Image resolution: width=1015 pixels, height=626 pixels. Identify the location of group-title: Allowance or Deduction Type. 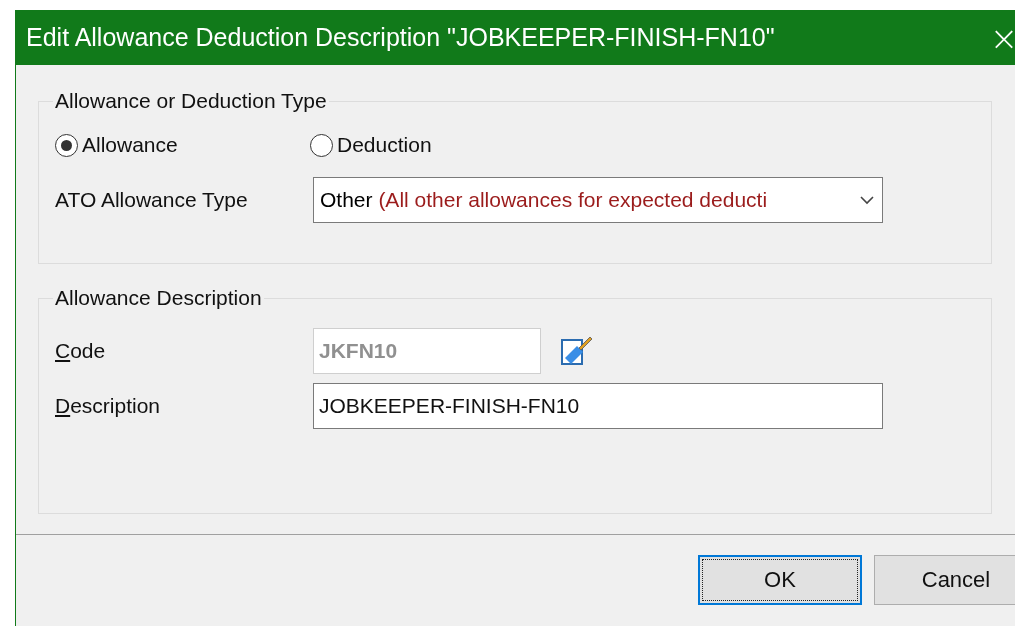
(191, 101).